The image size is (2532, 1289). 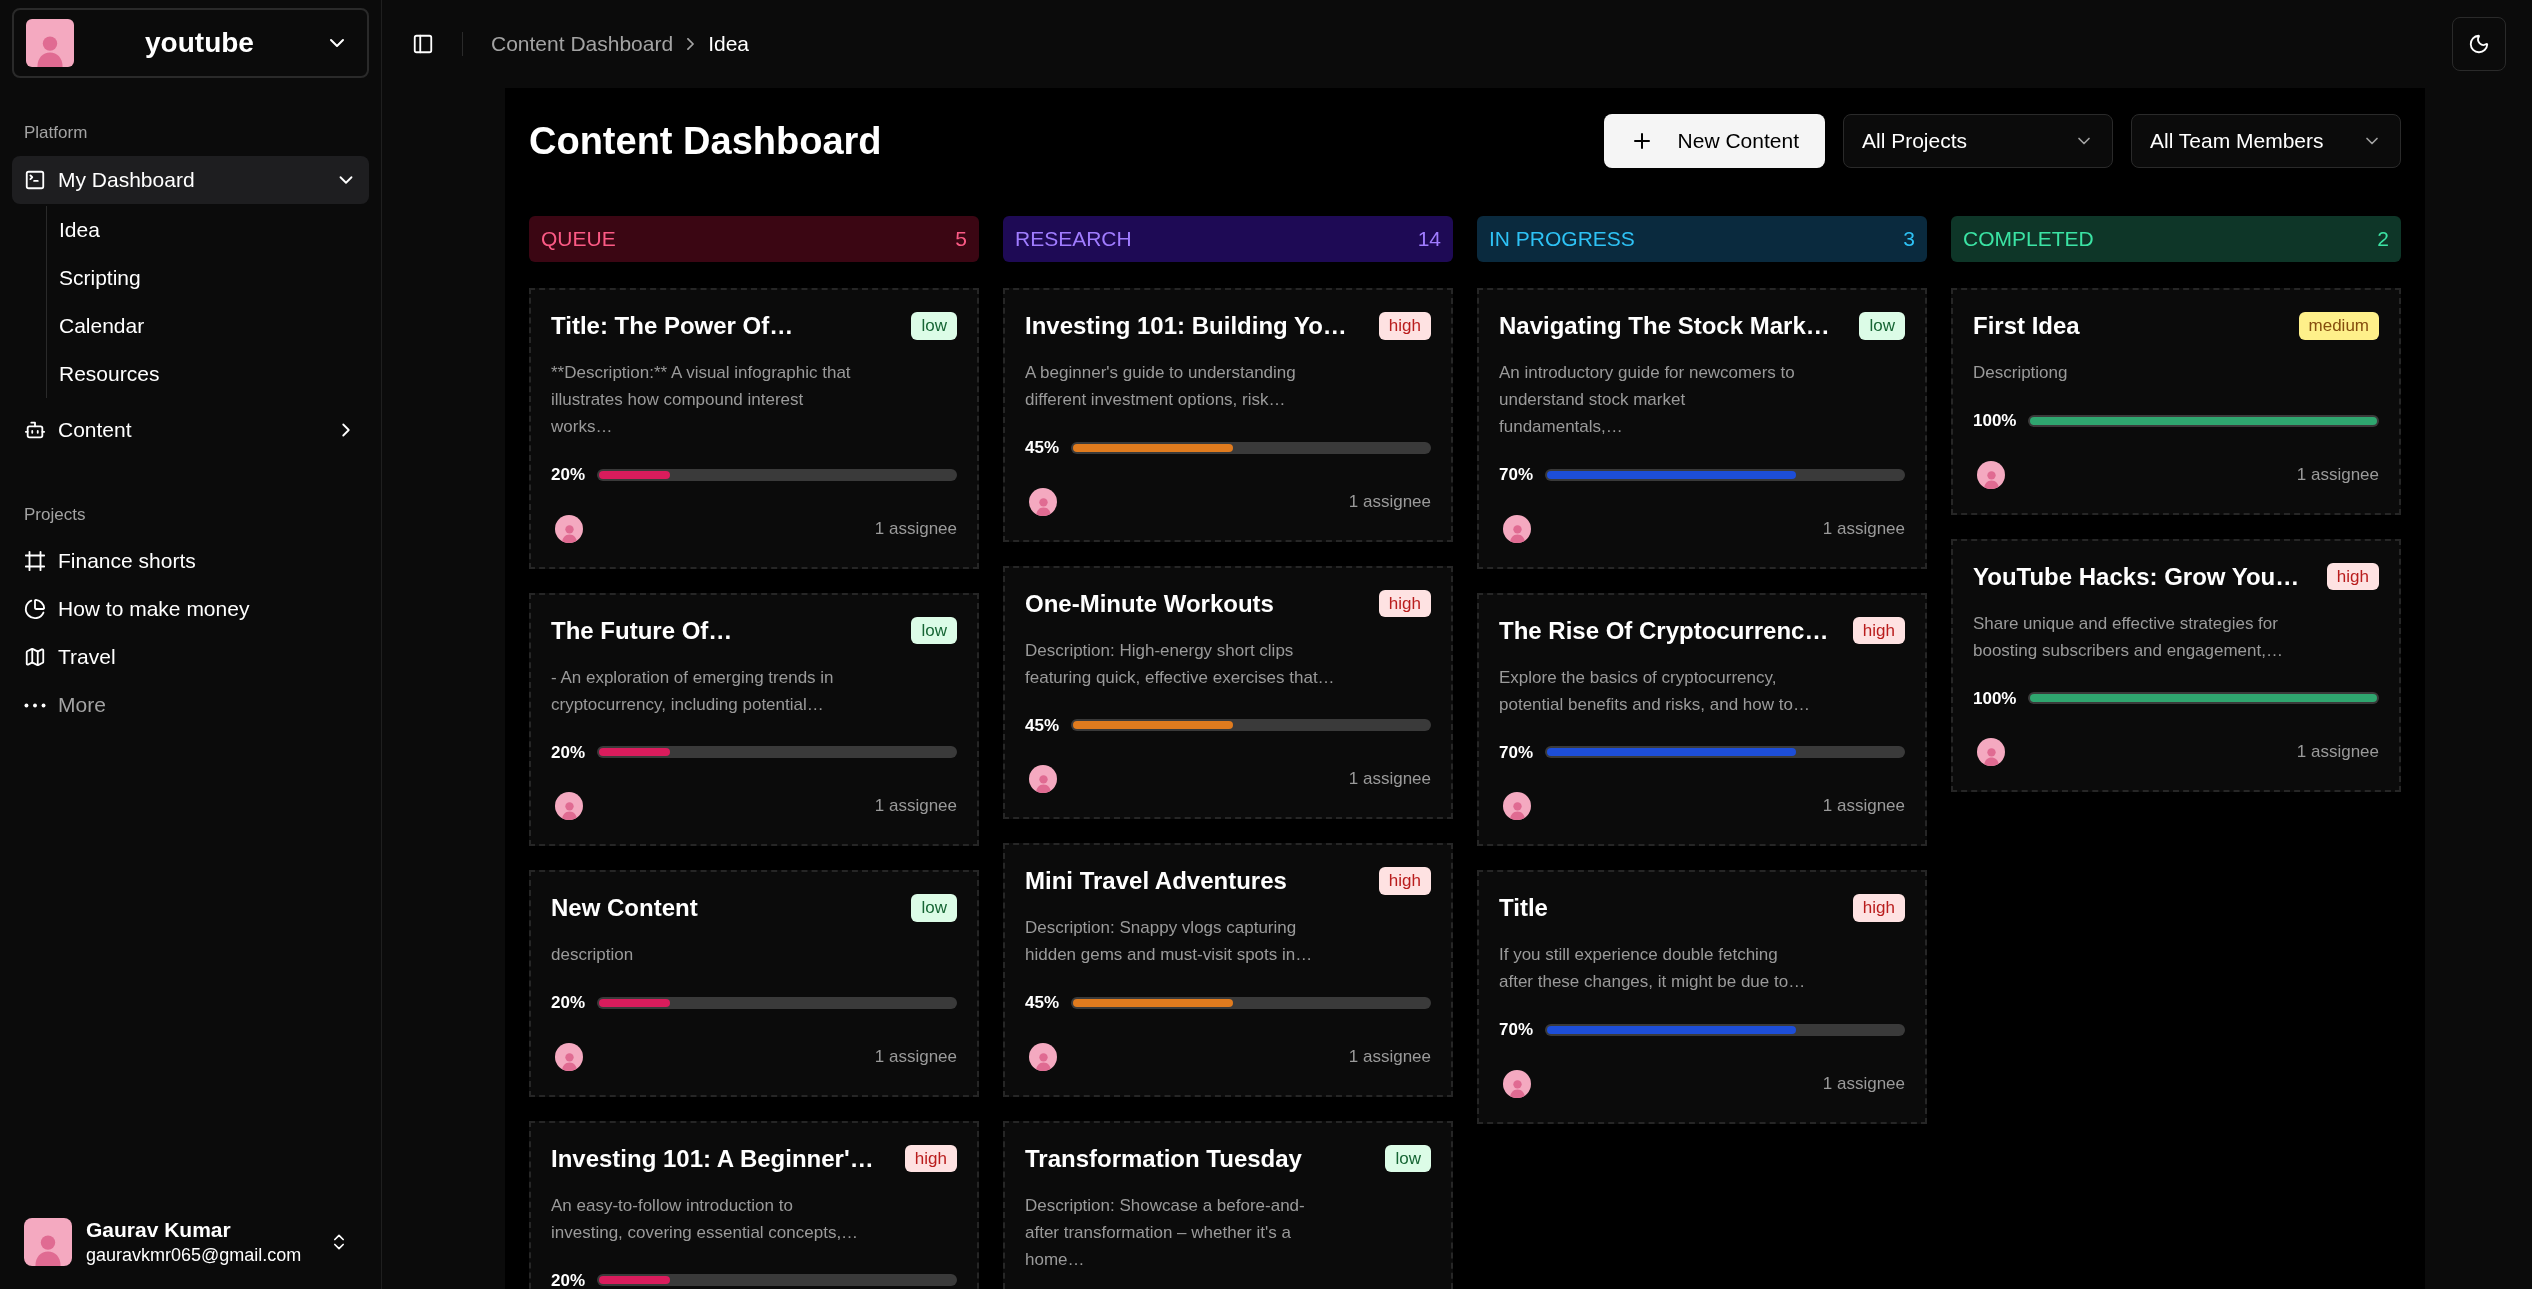 I want to click on content-card: Investing 101: Building Yo… high A beginner's guide to understanding different investment options, risk… 45% 1 assignee, so click(x=1228, y=415).